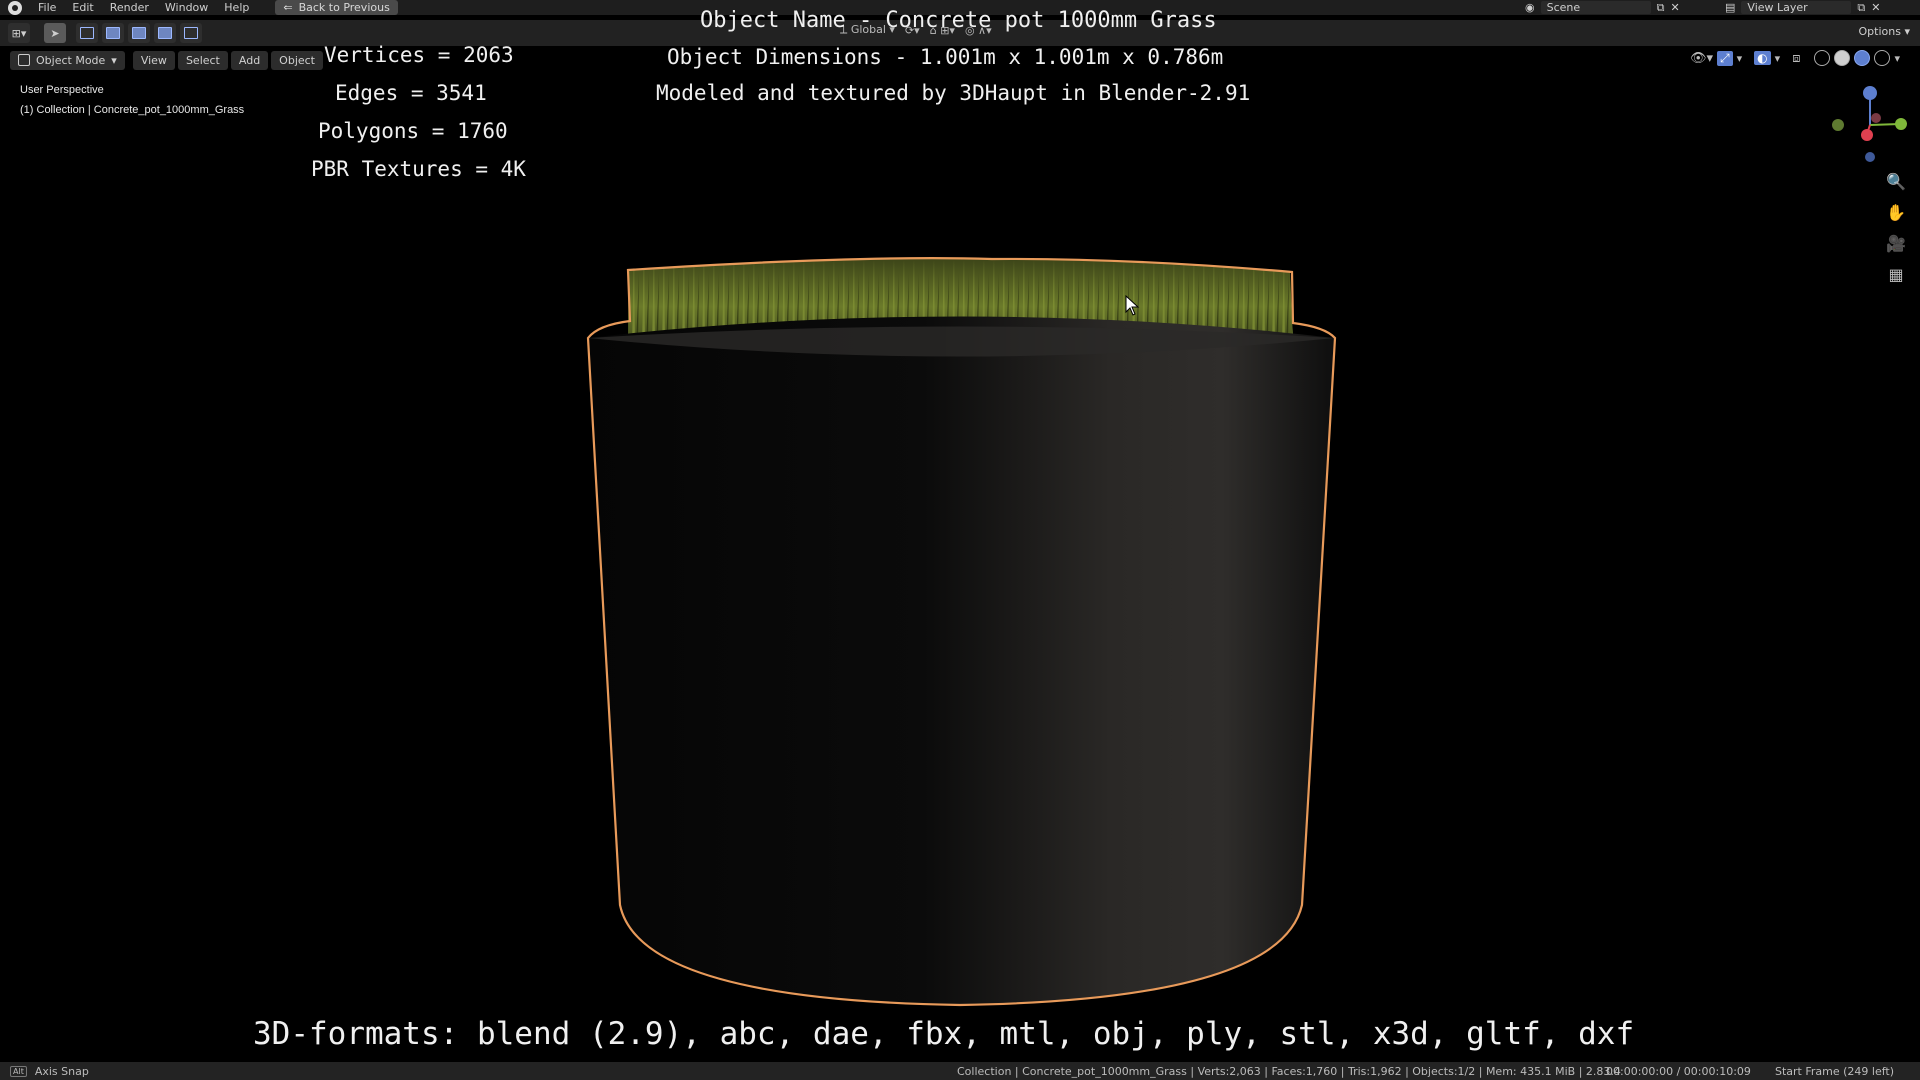  What do you see at coordinates (1762, 58) in the screenshot?
I see `overlays-toggle-icon: ◐` at bounding box center [1762, 58].